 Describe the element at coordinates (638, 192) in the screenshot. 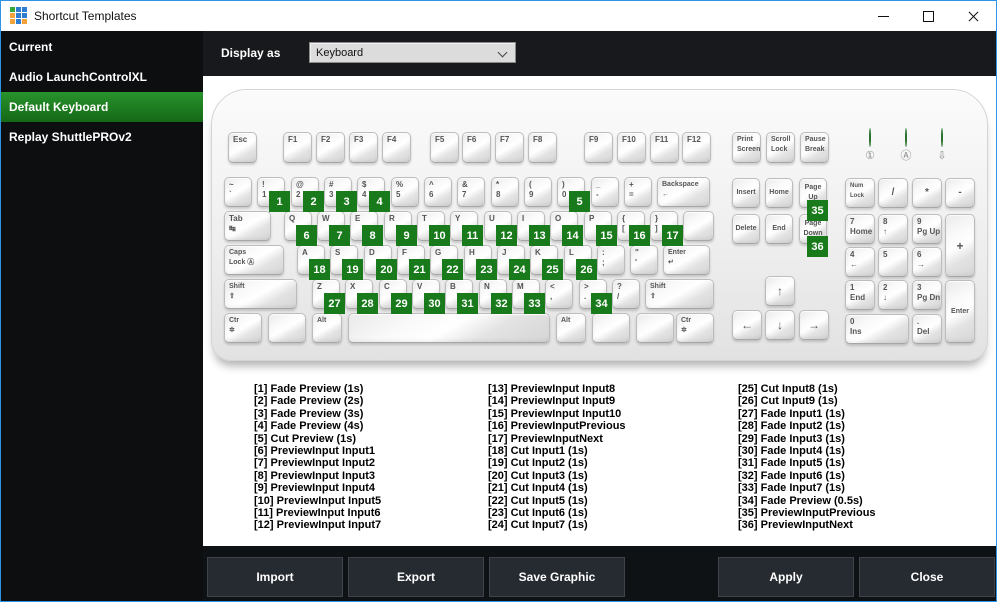

I see `key-equals: + =` at that location.